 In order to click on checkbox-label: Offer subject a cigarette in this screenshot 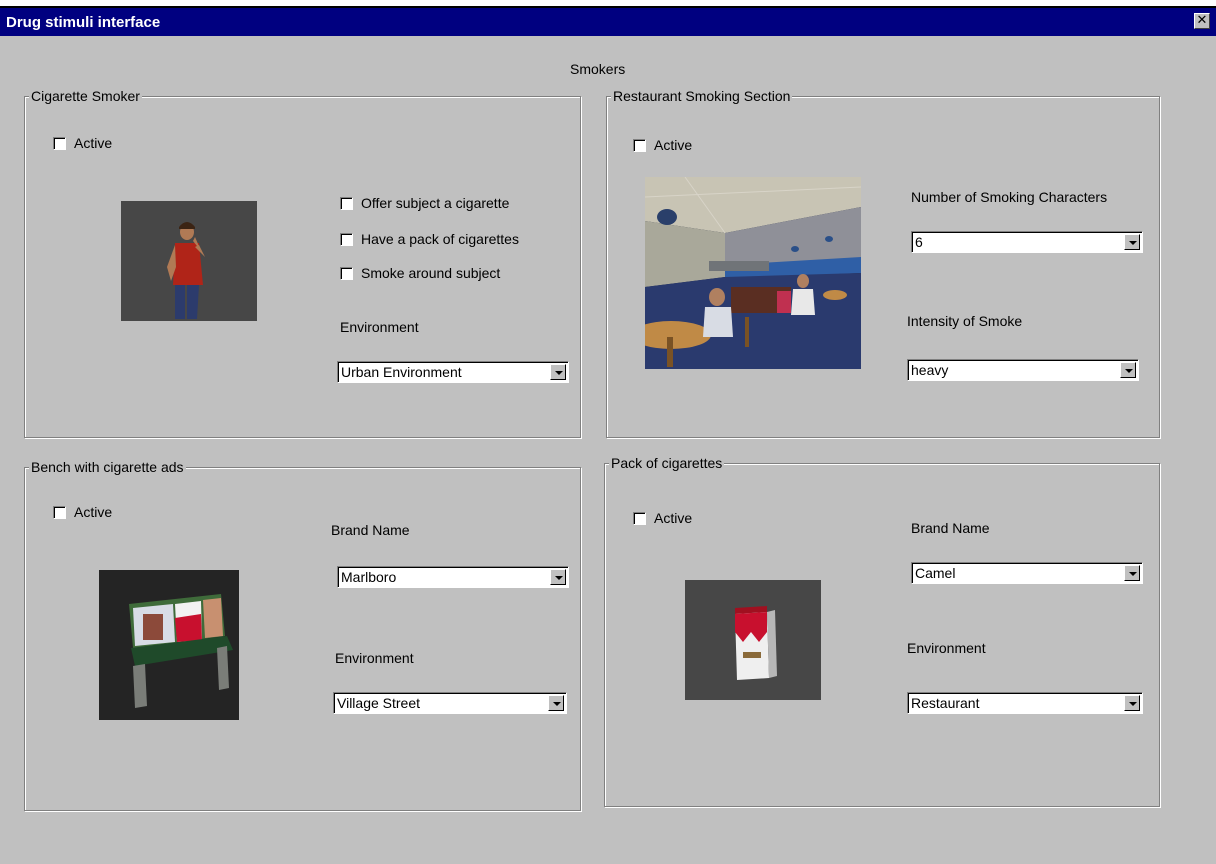, I will do `click(435, 203)`.